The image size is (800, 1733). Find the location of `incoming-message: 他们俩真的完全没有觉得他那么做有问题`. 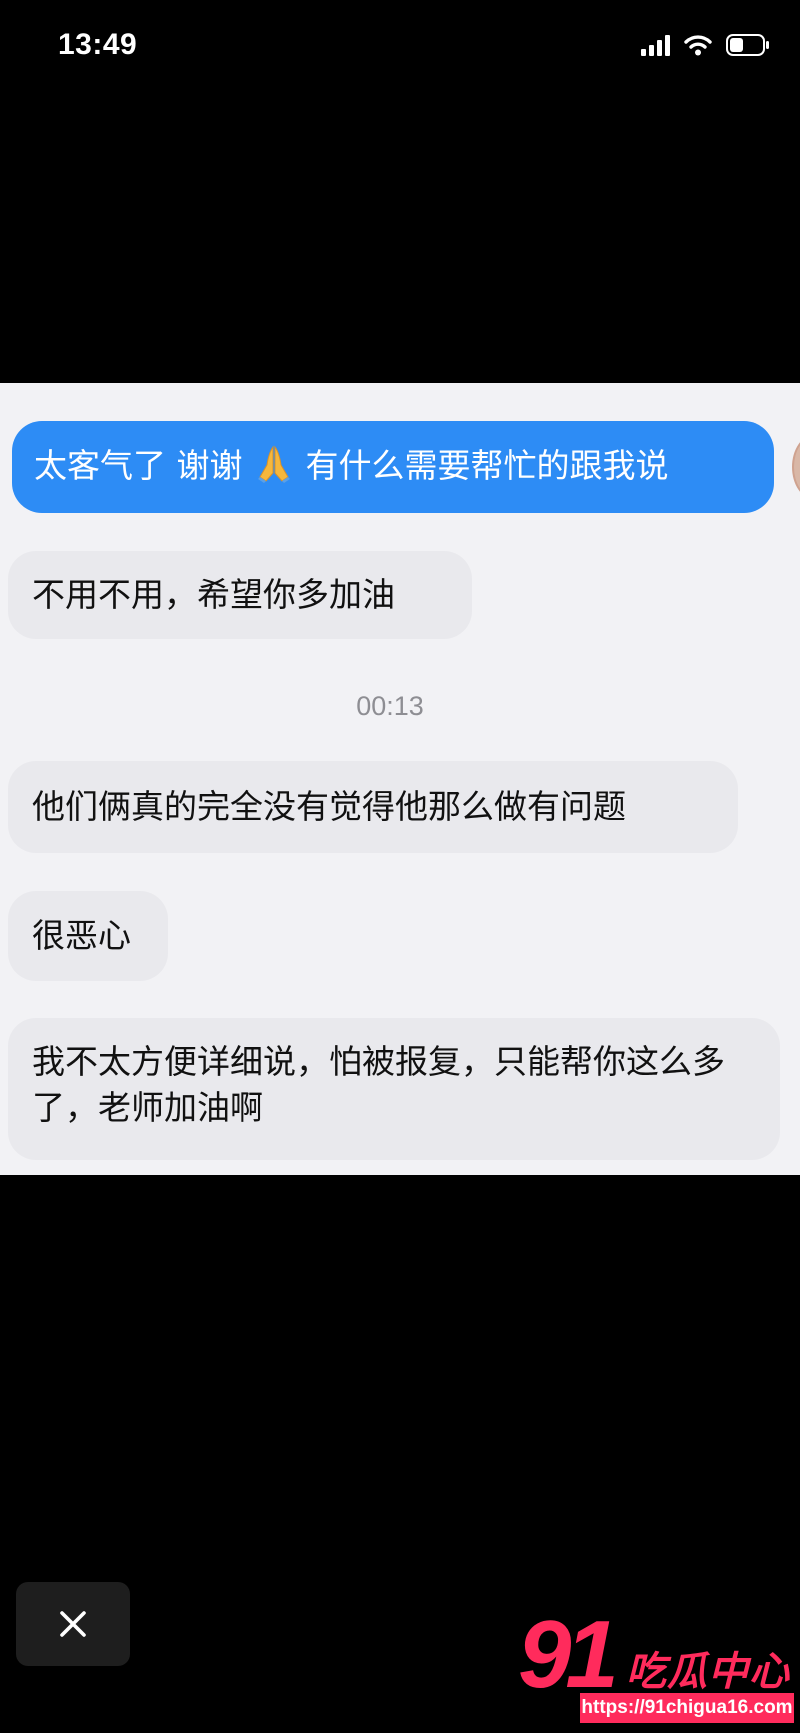

incoming-message: 他们俩真的完全没有觉得他那么做有问题 is located at coordinates (373, 807).